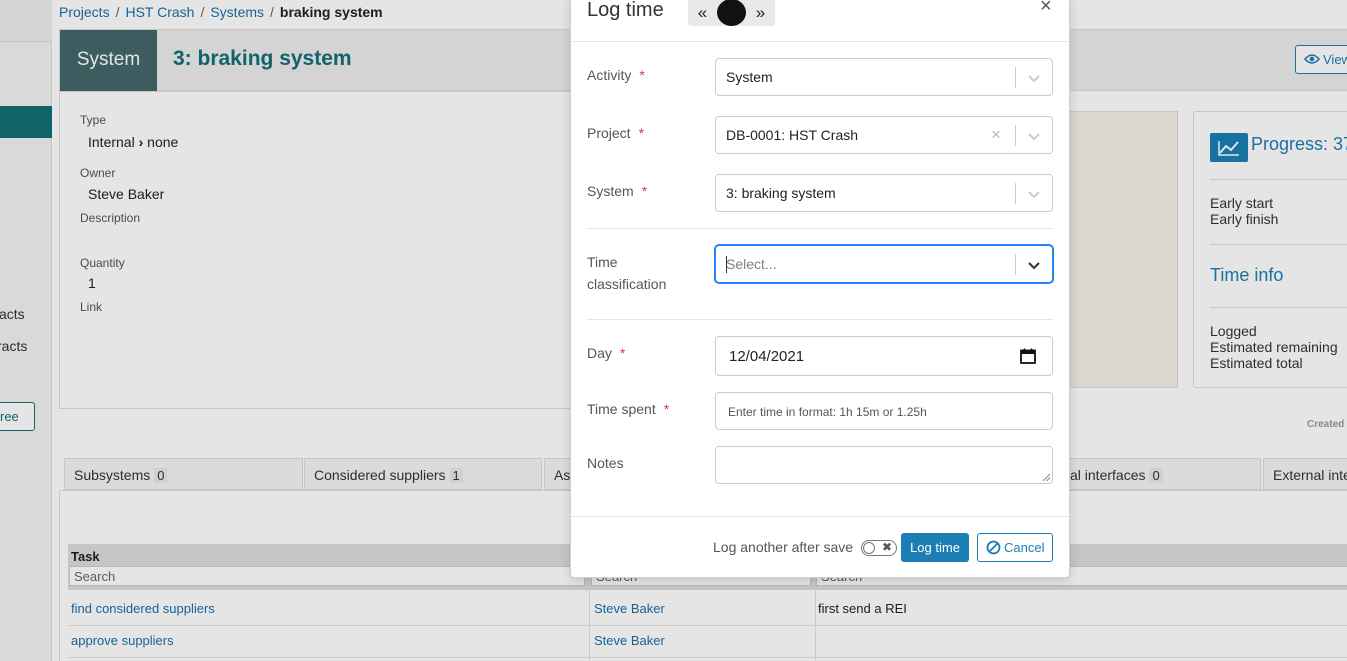 This screenshot has height=661, width=1347. I want to click on notes-textarea, so click(884, 465).